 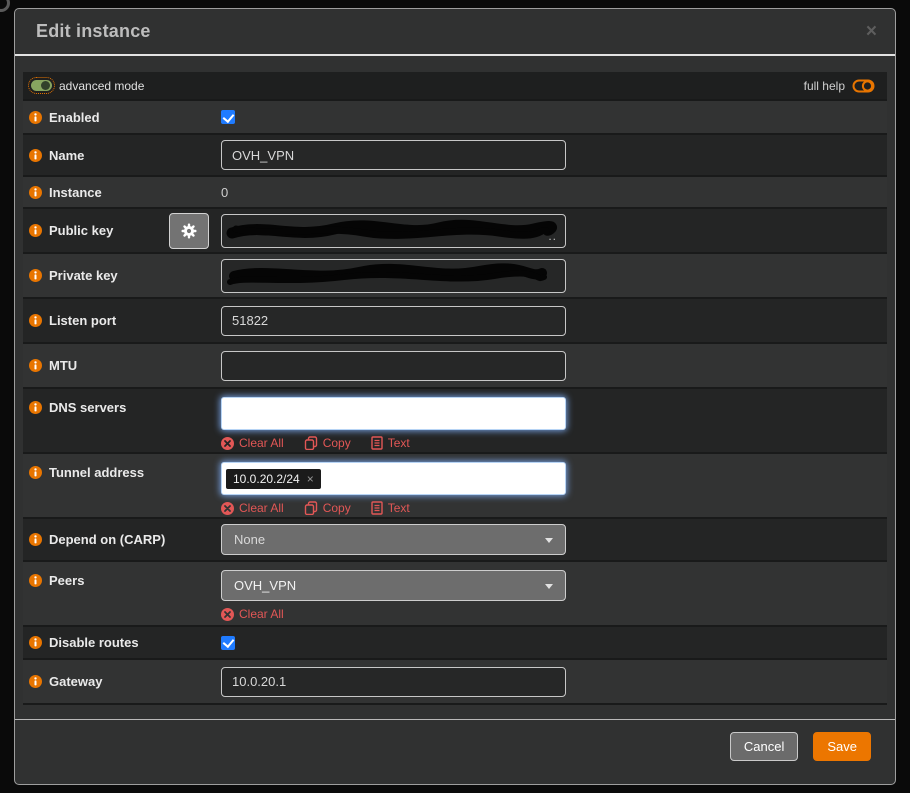 I want to click on field-label: Public key, so click(x=81, y=230).